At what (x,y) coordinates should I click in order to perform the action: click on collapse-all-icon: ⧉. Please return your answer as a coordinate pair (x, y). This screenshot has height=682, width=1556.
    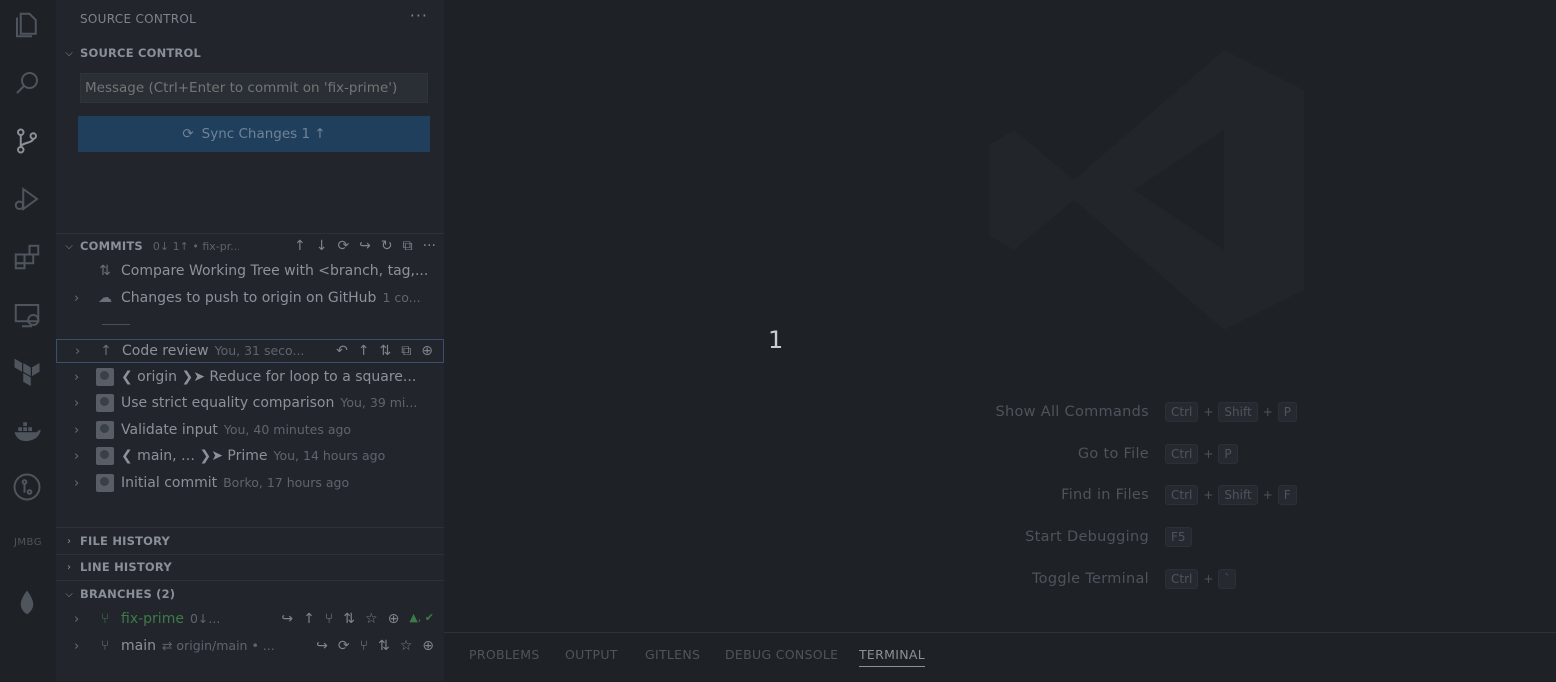
    Looking at the image, I should click on (408, 246).